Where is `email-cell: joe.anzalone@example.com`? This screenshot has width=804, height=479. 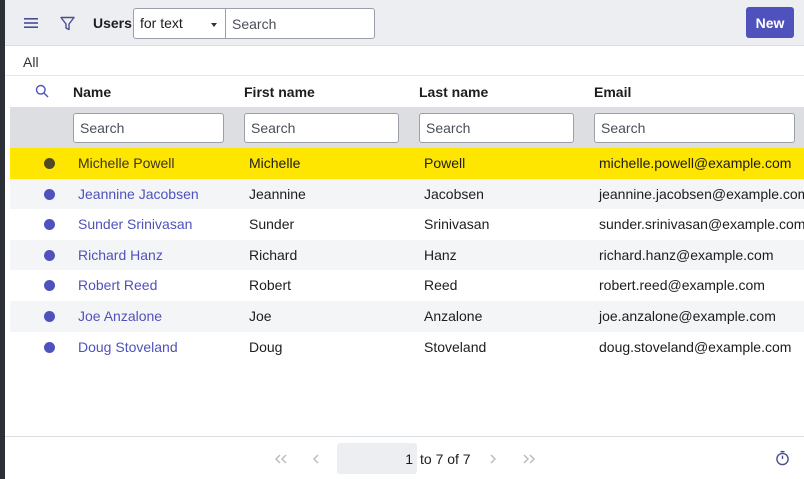
email-cell: joe.anzalone@example.com is located at coordinates (687, 315).